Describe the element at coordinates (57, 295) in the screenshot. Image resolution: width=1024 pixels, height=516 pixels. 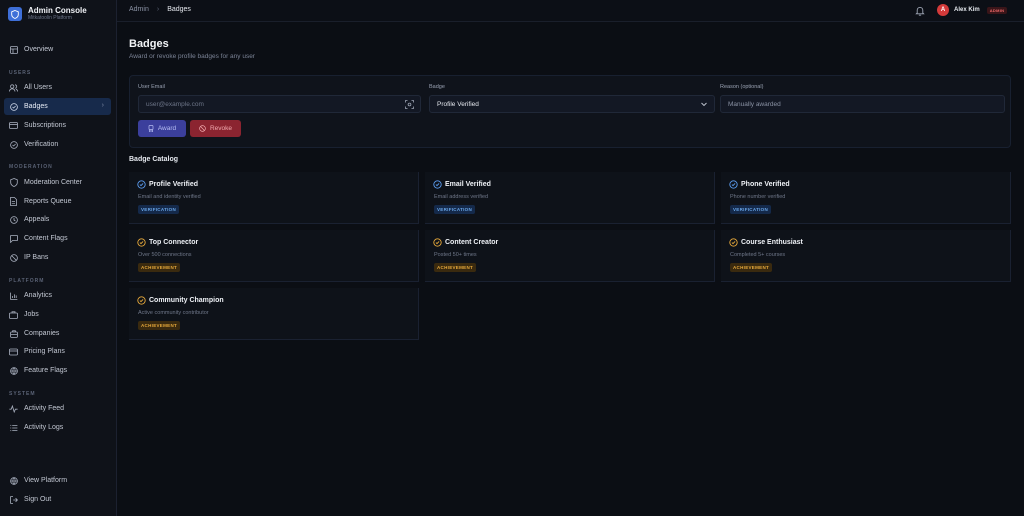
I see `sidebar-item-analytics: Analytics` at that location.